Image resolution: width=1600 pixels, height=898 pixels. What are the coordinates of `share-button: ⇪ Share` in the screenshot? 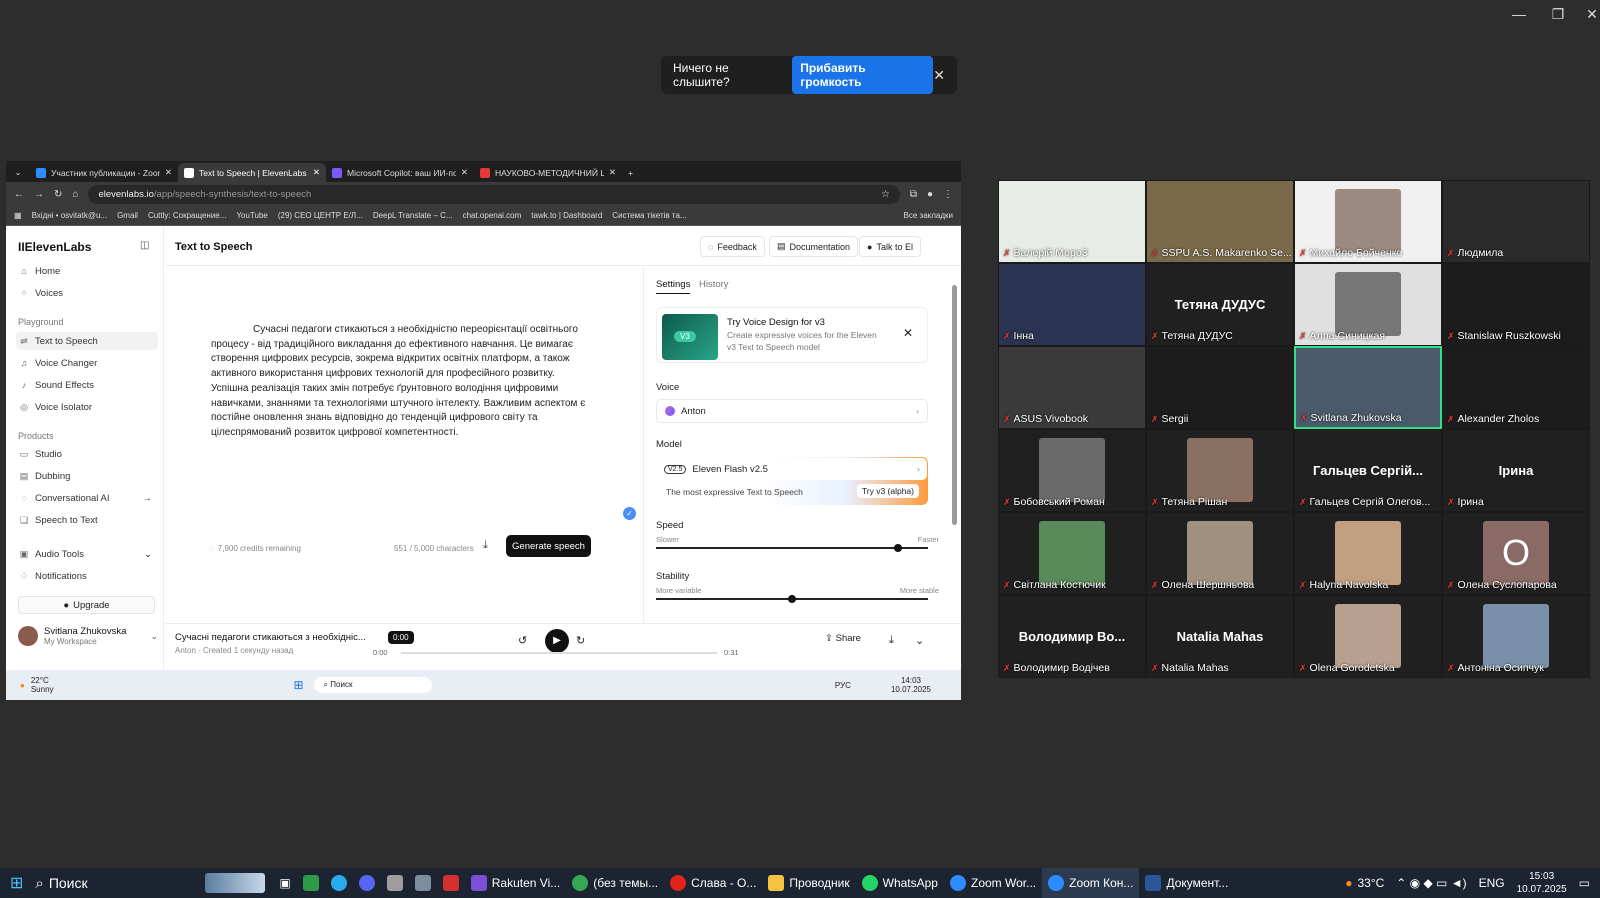 It's located at (843, 638).